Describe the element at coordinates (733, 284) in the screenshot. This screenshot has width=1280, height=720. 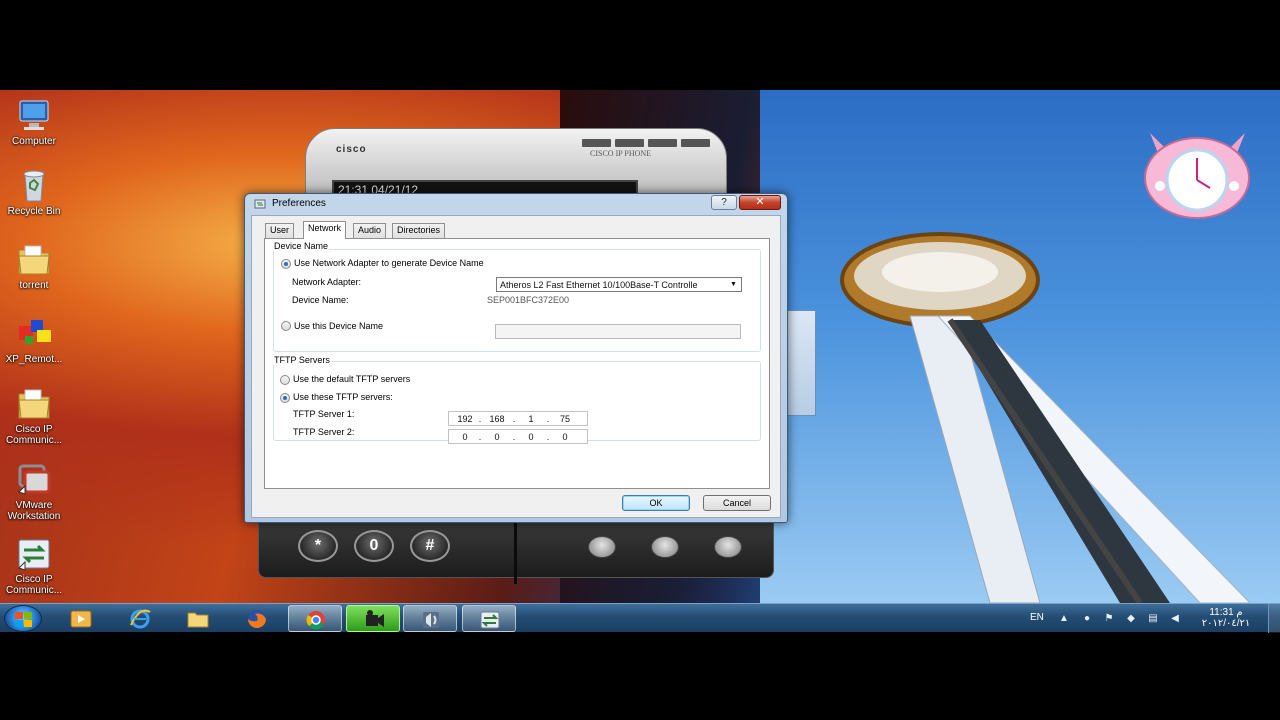
I see `chevron-down-icon: ▼` at that location.